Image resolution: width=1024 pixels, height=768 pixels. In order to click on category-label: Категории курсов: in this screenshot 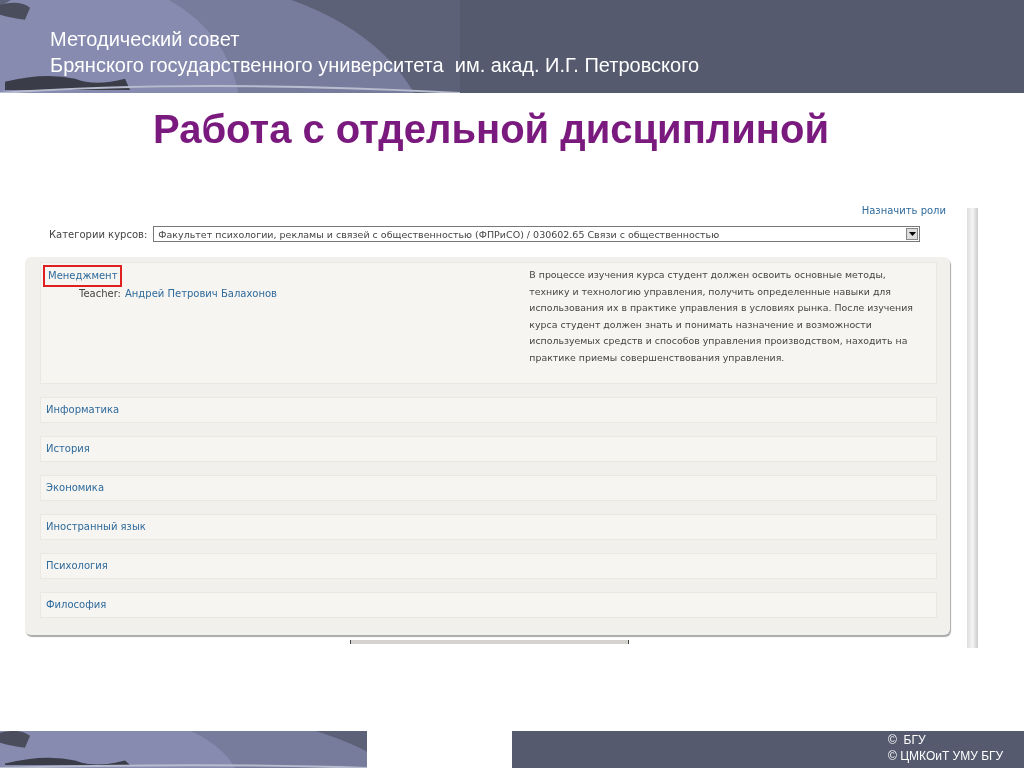, I will do `click(98, 234)`.